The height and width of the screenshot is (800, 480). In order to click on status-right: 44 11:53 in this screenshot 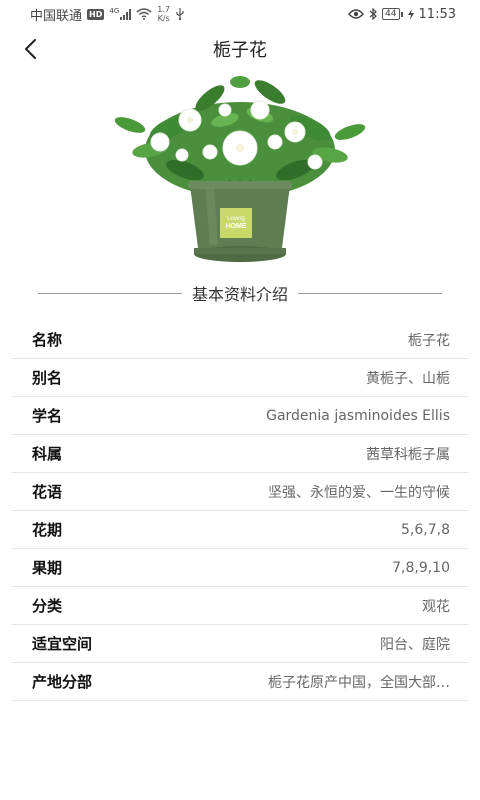, I will do `click(402, 14)`.